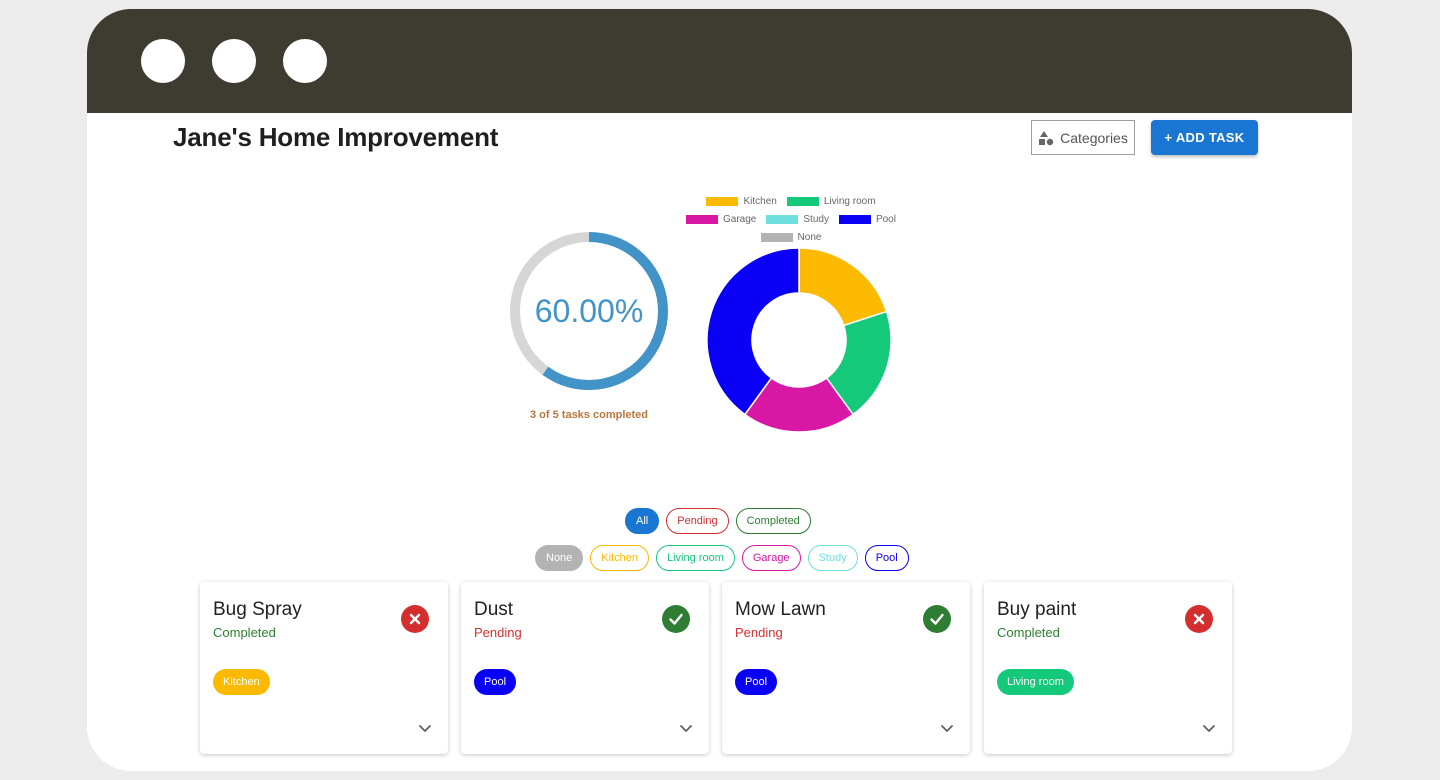  I want to click on page-title: Jane's Home Improvement, so click(336, 137).